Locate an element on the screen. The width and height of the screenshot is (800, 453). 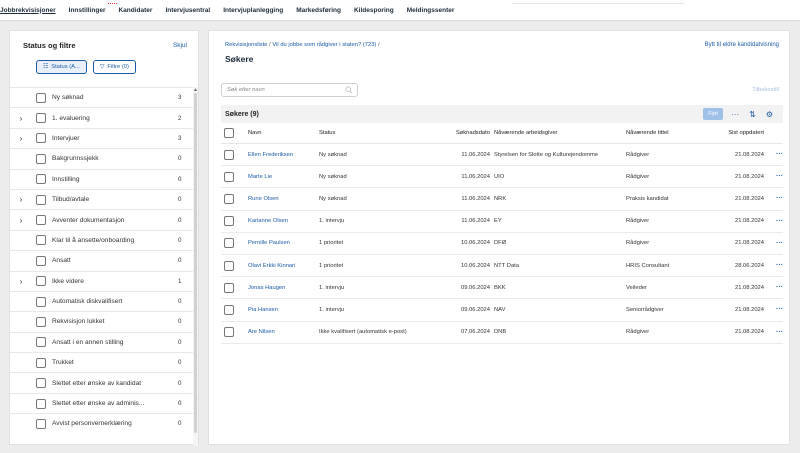
column-header-title: Nåværende tittel is located at coordinates (668, 133).